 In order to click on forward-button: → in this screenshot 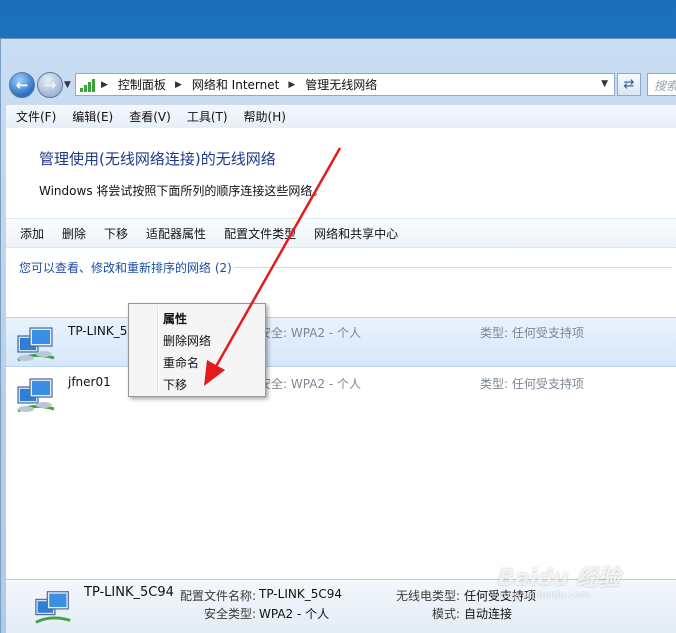, I will do `click(50, 85)`.